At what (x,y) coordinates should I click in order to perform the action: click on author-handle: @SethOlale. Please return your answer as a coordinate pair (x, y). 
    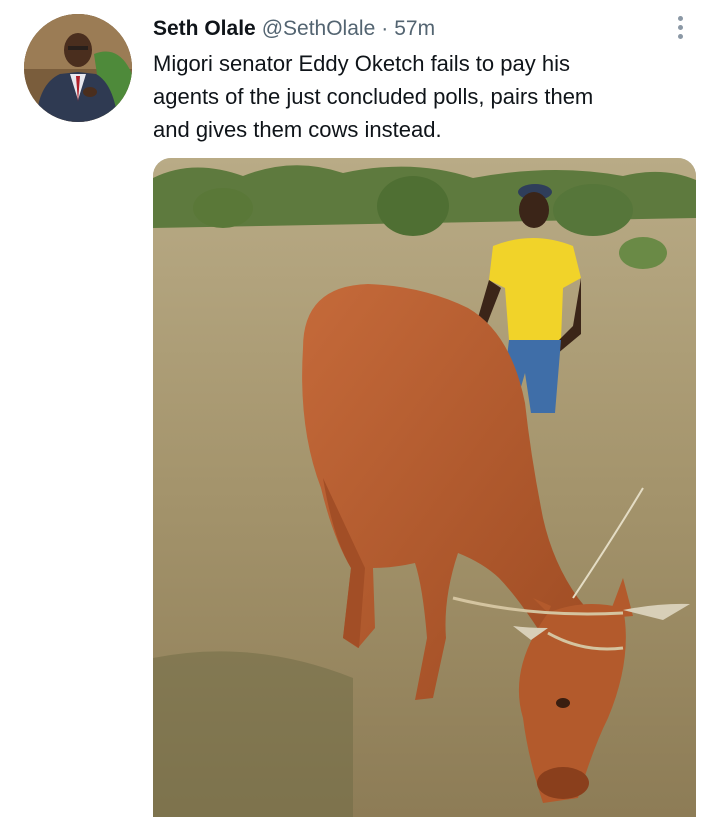
    Looking at the image, I should click on (319, 29).